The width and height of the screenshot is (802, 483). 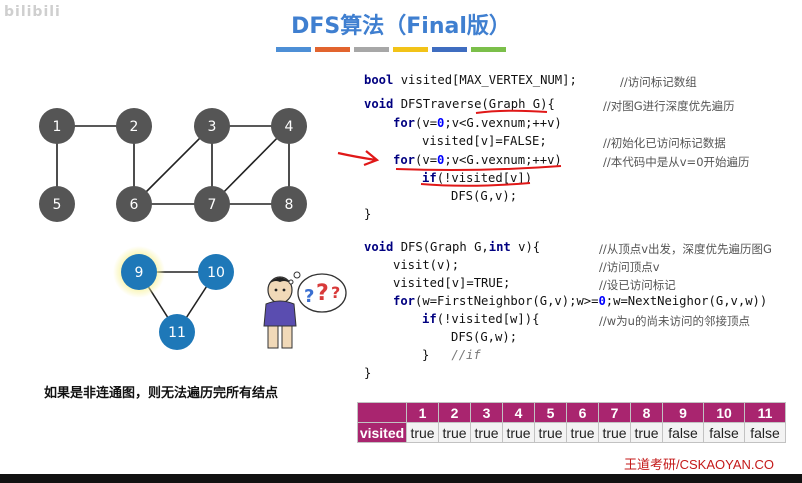 I want to click on visited-value-8: true, so click(x=646, y=432).